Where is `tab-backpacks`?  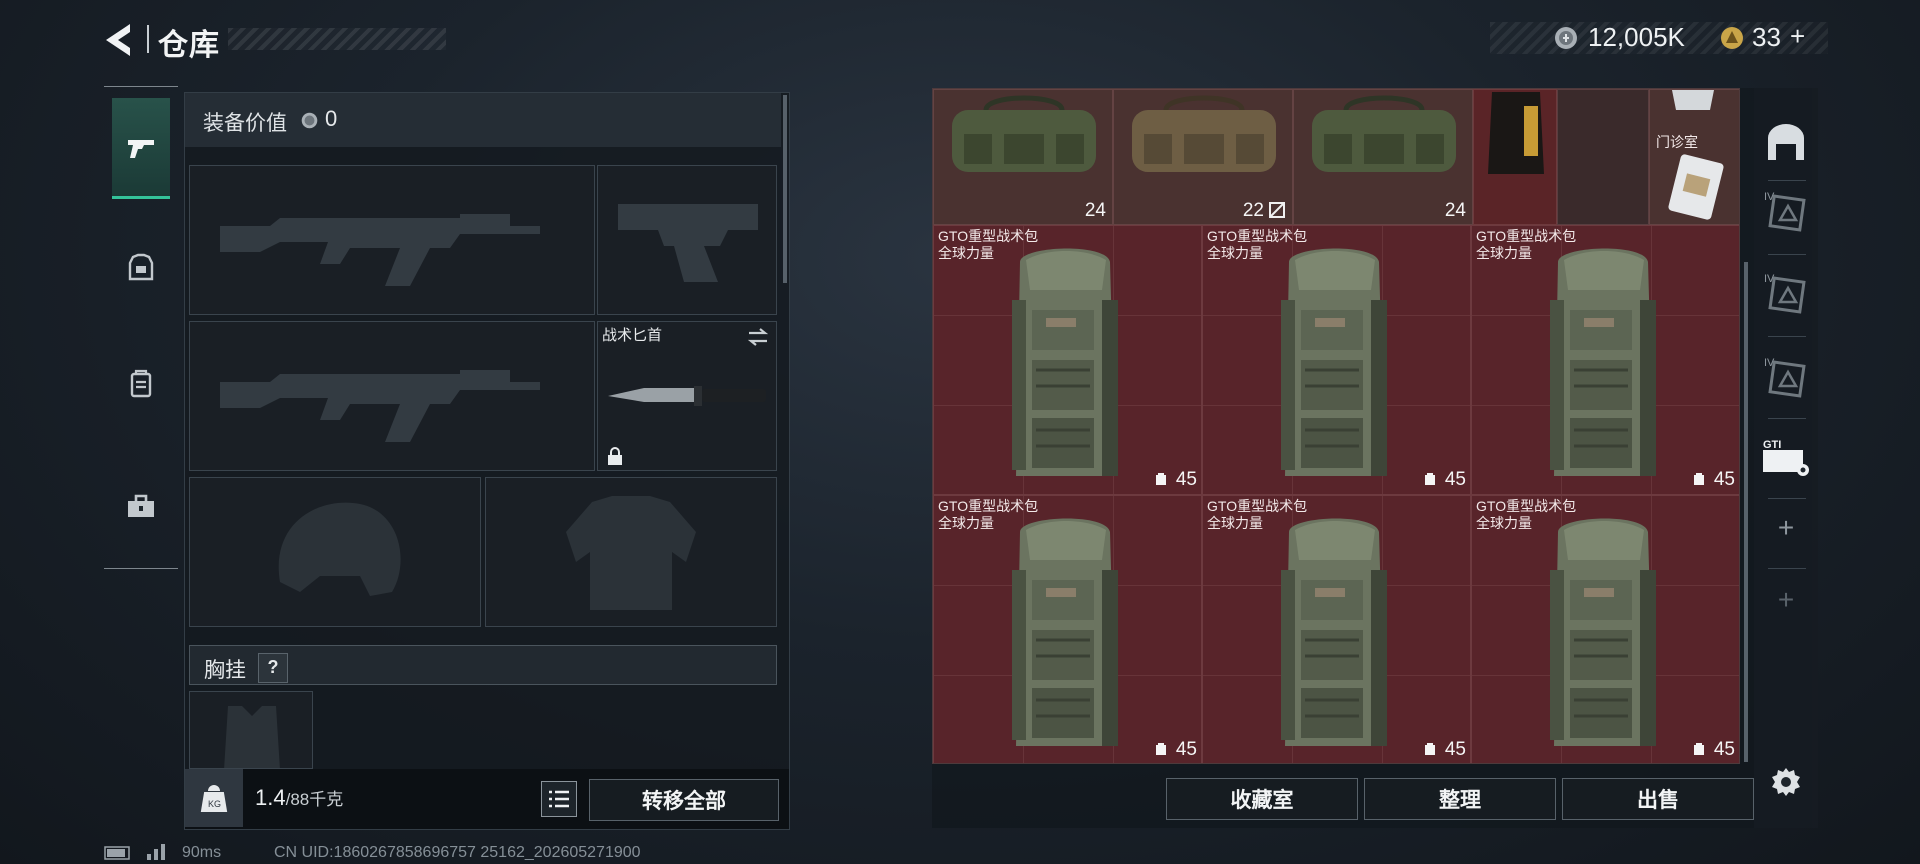
tab-backpacks is located at coordinates (141, 384).